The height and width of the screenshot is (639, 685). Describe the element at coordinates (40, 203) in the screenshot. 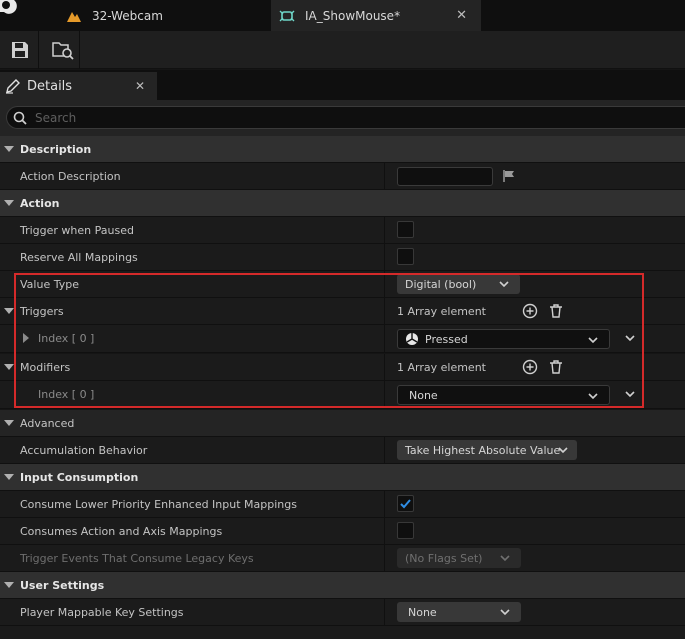

I see `category-label: Action` at that location.